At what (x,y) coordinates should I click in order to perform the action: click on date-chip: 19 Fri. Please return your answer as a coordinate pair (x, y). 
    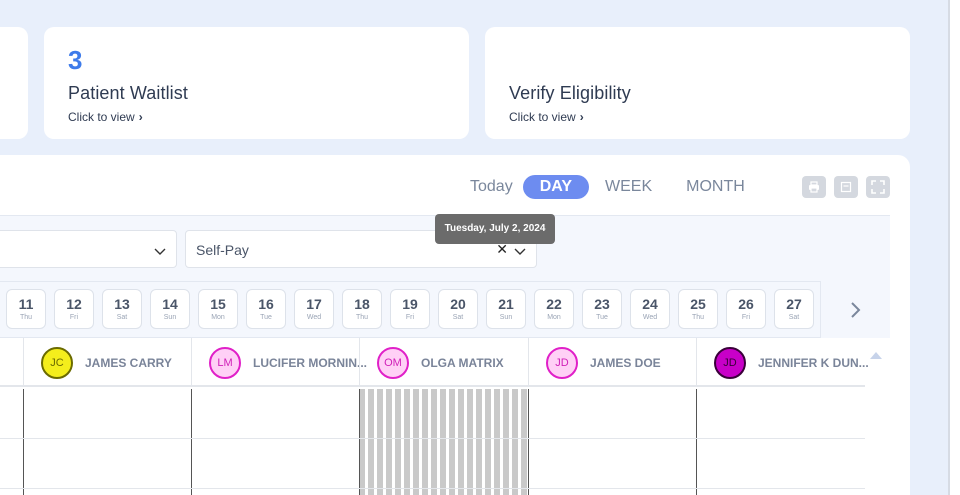
    Looking at the image, I should click on (410, 309).